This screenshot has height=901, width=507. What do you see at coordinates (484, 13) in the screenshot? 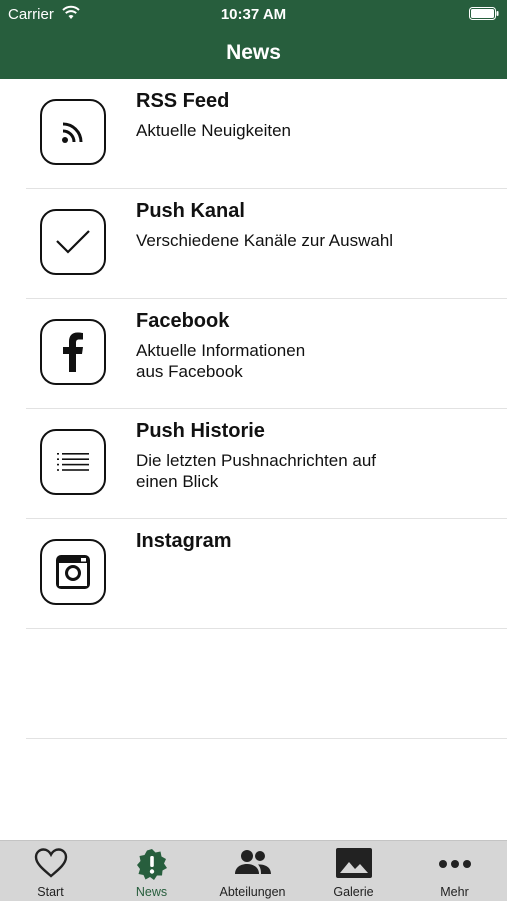
I see `battery-icon` at bounding box center [484, 13].